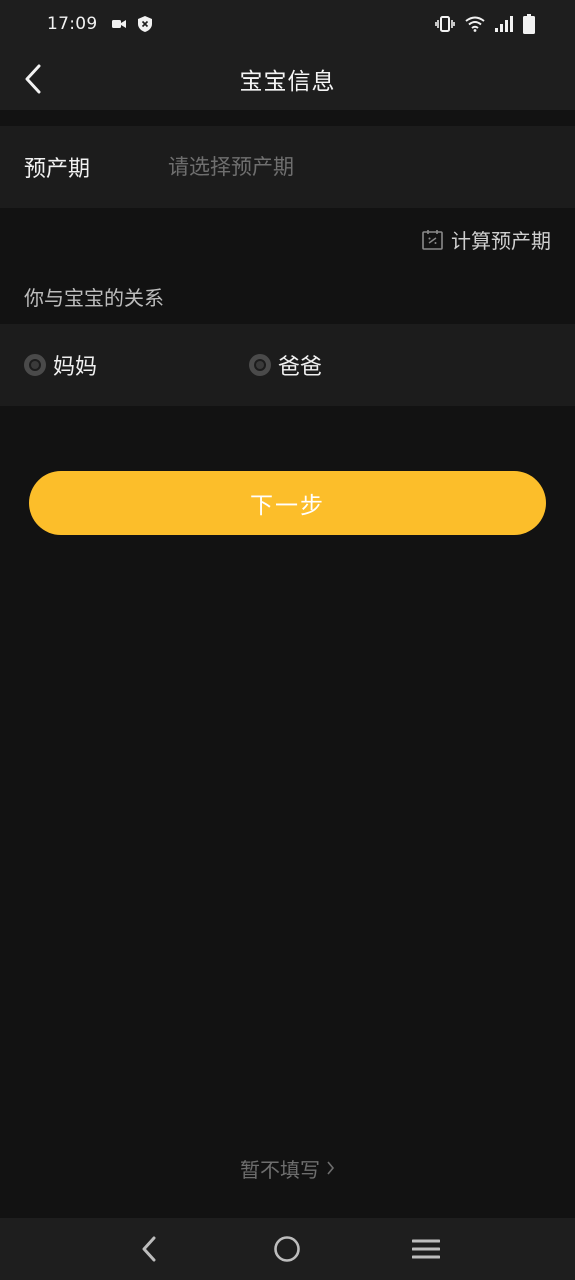 The width and height of the screenshot is (575, 1280). I want to click on back-button, so click(33, 79).